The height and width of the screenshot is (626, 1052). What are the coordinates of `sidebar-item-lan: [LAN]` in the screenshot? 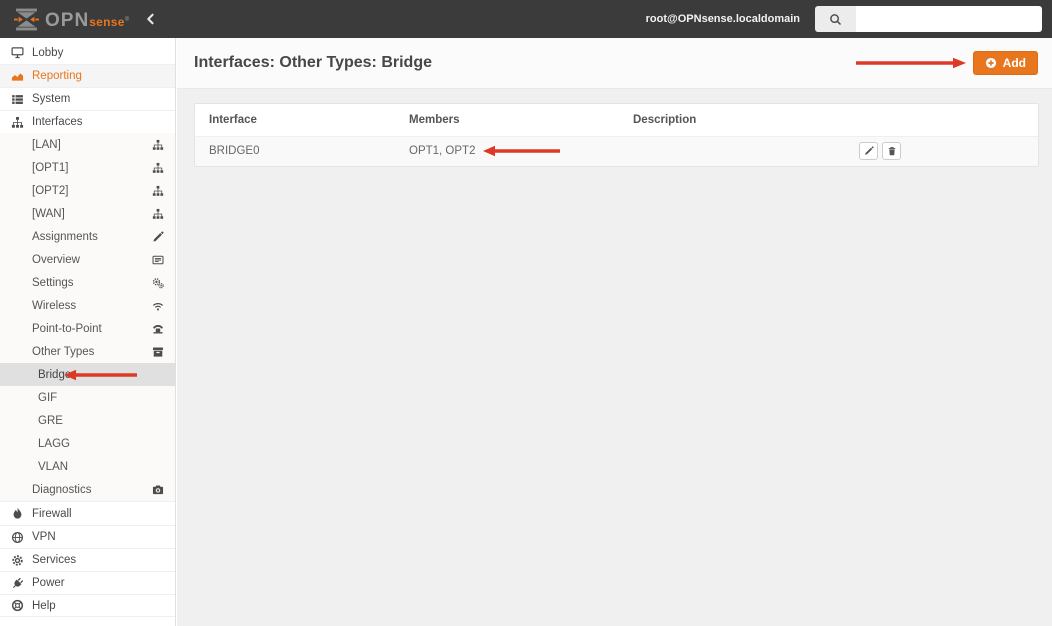 It's located at (87, 144).